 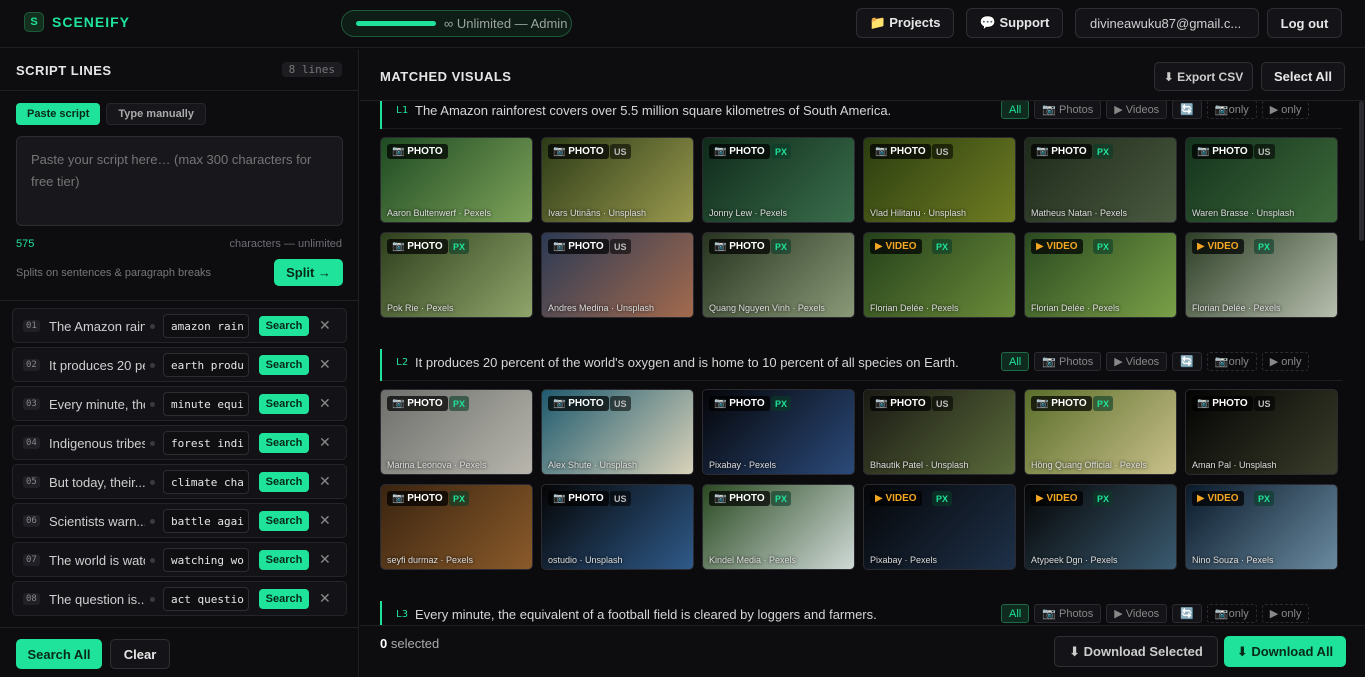 I want to click on script-line-item: 08 The question is... act questio Search ✕, so click(x=179, y=598).